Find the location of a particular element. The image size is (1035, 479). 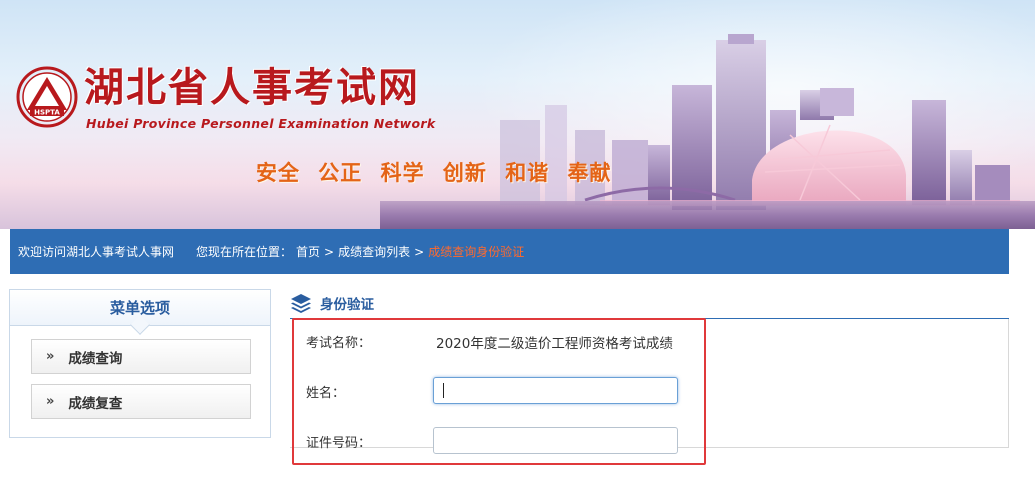

section-header: 身份验证 is located at coordinates (332, 303).